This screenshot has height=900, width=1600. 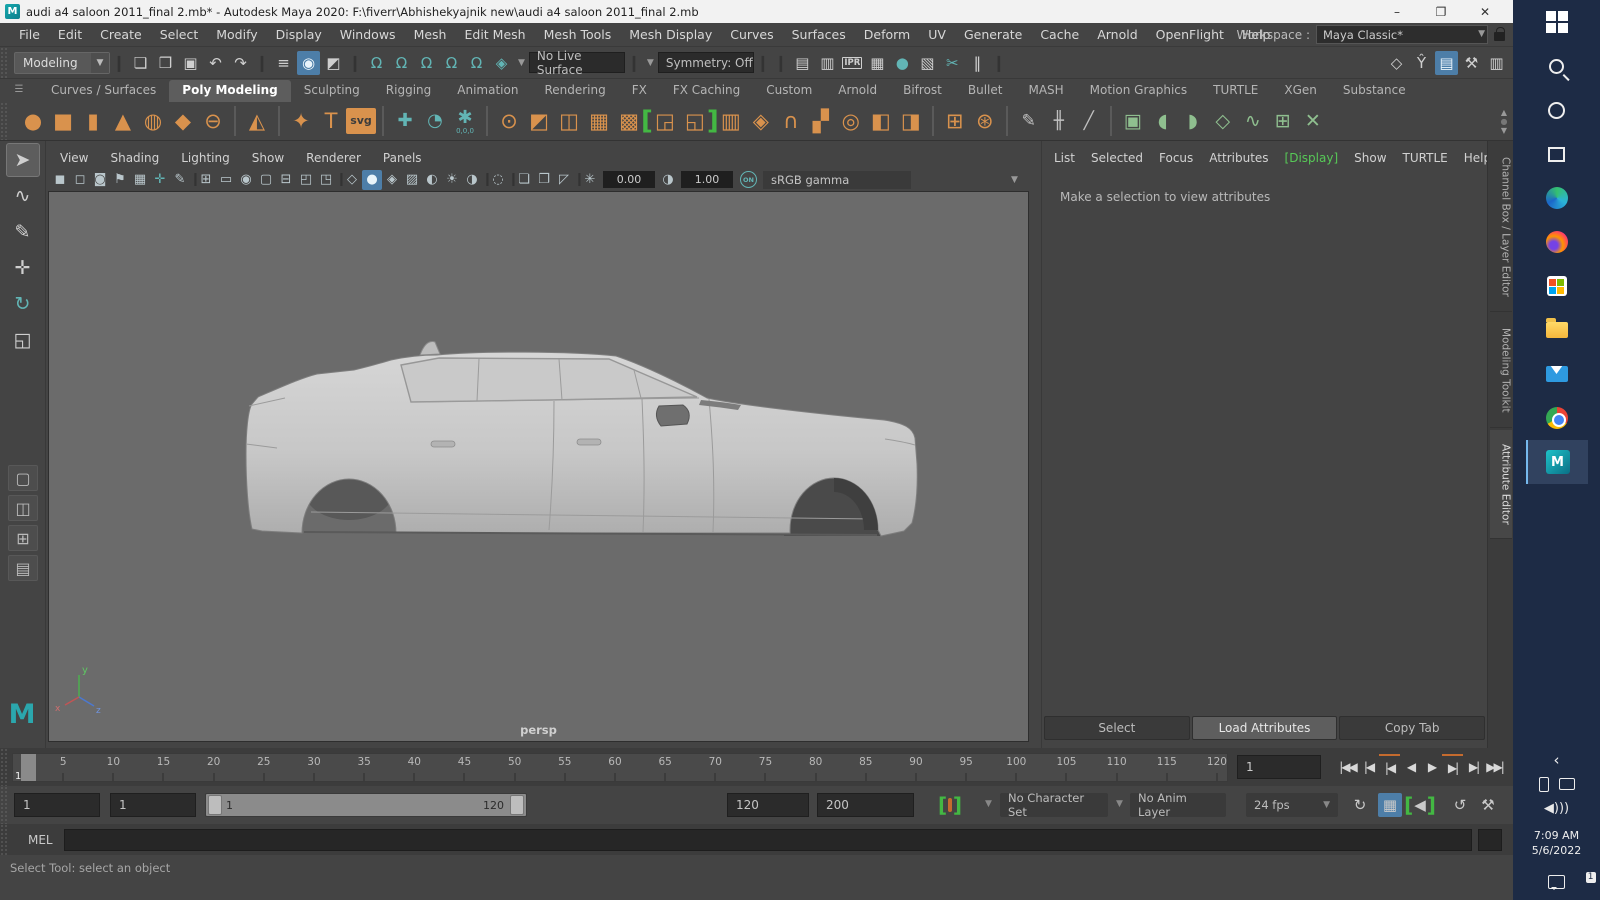 What do you see at coordinates (306, 180) in the screenshot?
I see `safe-action-icon: ◰` at bounding box center [306, 180].